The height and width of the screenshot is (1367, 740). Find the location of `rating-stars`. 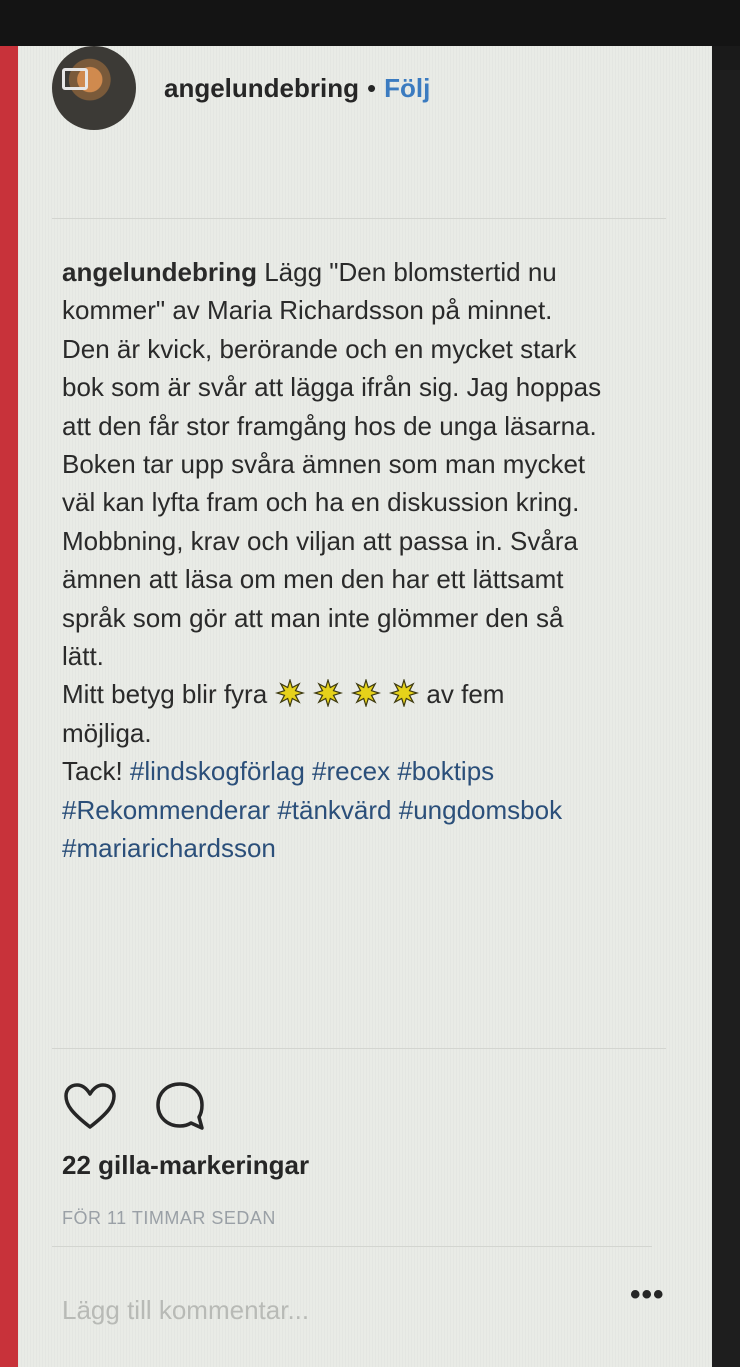

rating-stars is located at coordinates (350, 694).